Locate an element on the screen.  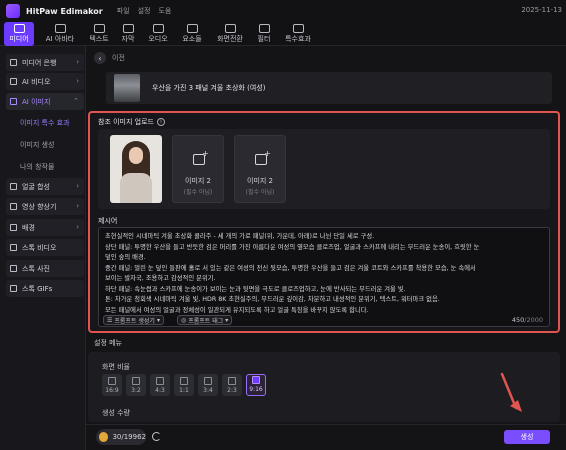
sidebar-item-media-bank: 미디어 은행 › is located at coordinates (45, 62).